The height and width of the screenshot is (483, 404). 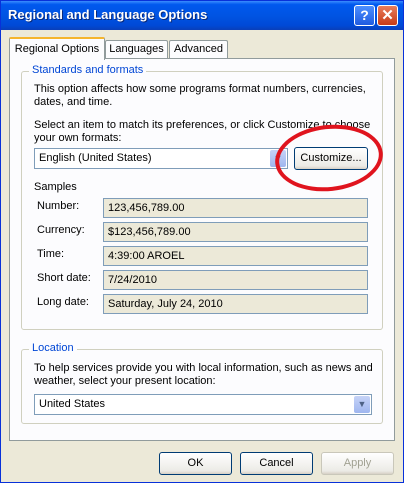 I want to click on sample-label-number: Number:, so click(x=58, y=206).